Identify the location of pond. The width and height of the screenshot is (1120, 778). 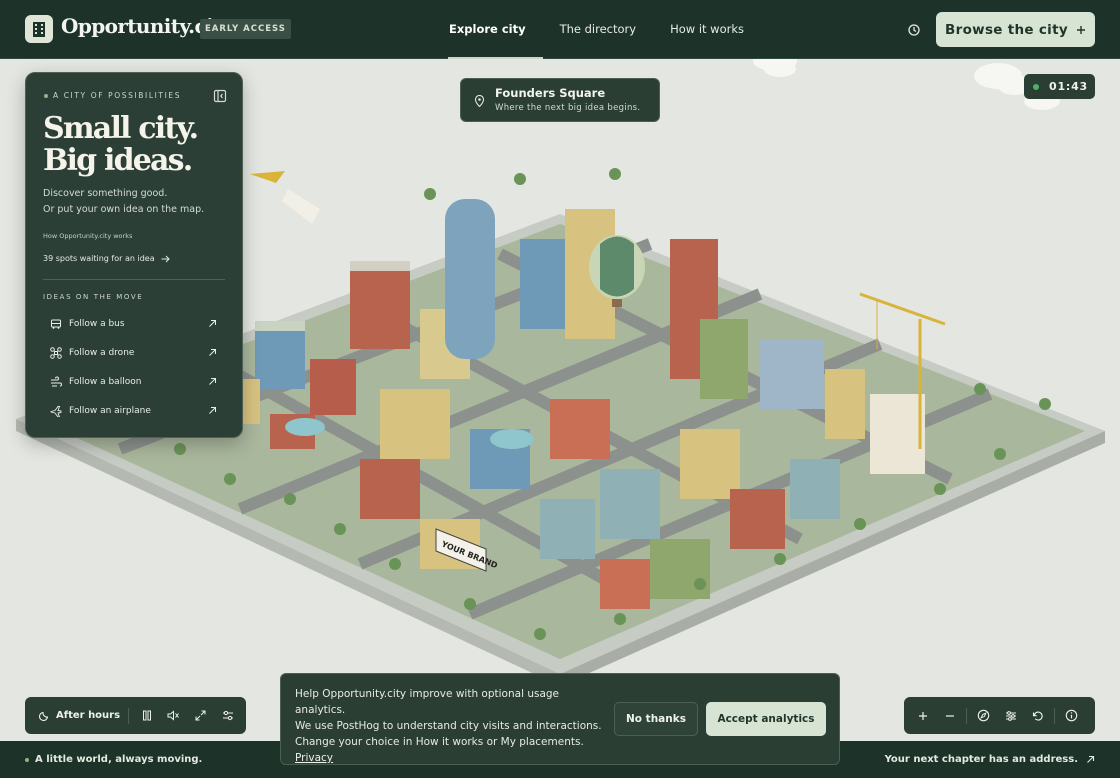
(305, 427).